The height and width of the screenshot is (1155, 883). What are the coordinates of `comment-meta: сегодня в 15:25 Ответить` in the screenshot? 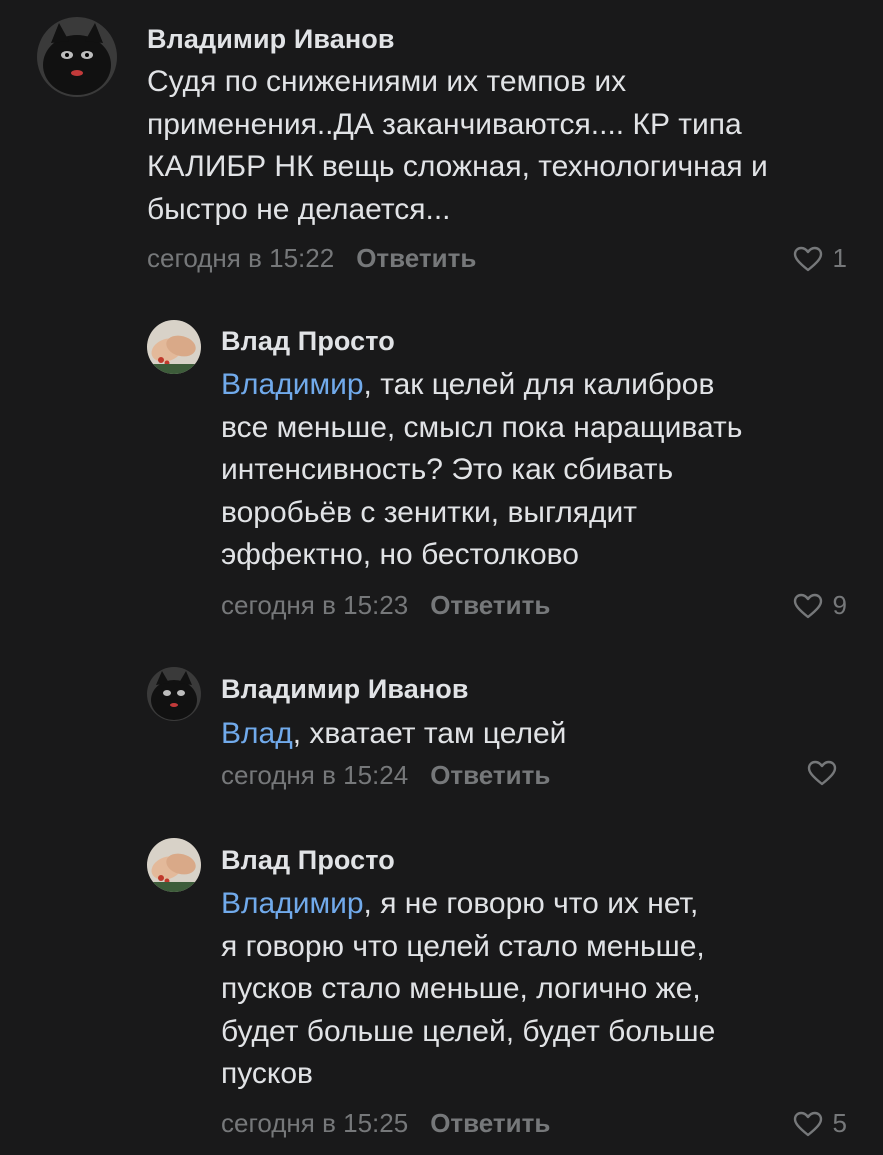 It's located at (385, 1123).